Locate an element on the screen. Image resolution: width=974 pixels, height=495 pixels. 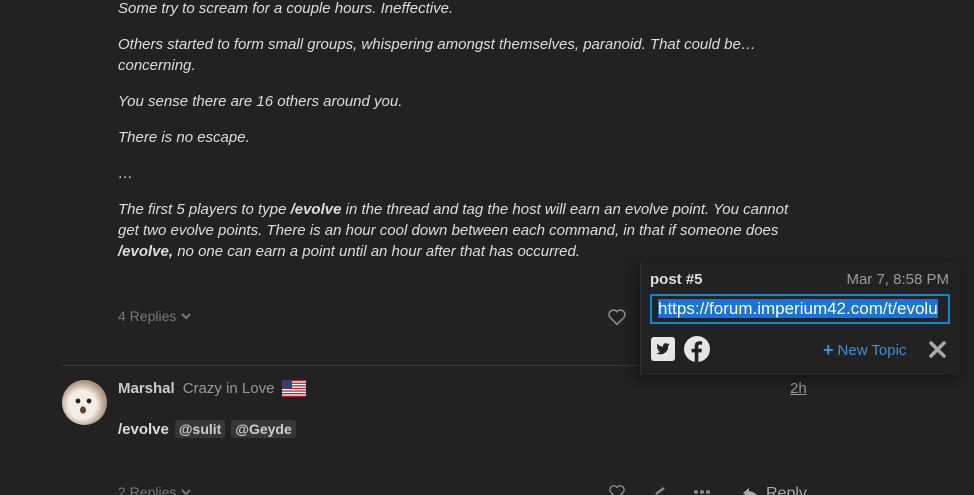
replies-label: 4 Replies is located at coordinates (147, 316).